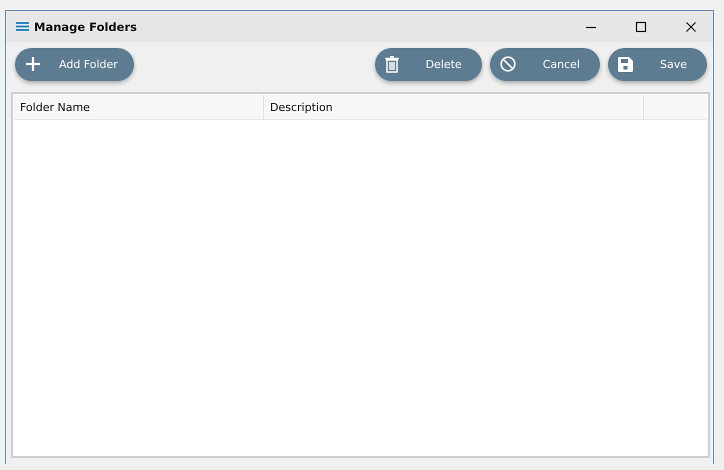 The image size is (724, 470). I want to click on save-button: Save, so click(657, 64).